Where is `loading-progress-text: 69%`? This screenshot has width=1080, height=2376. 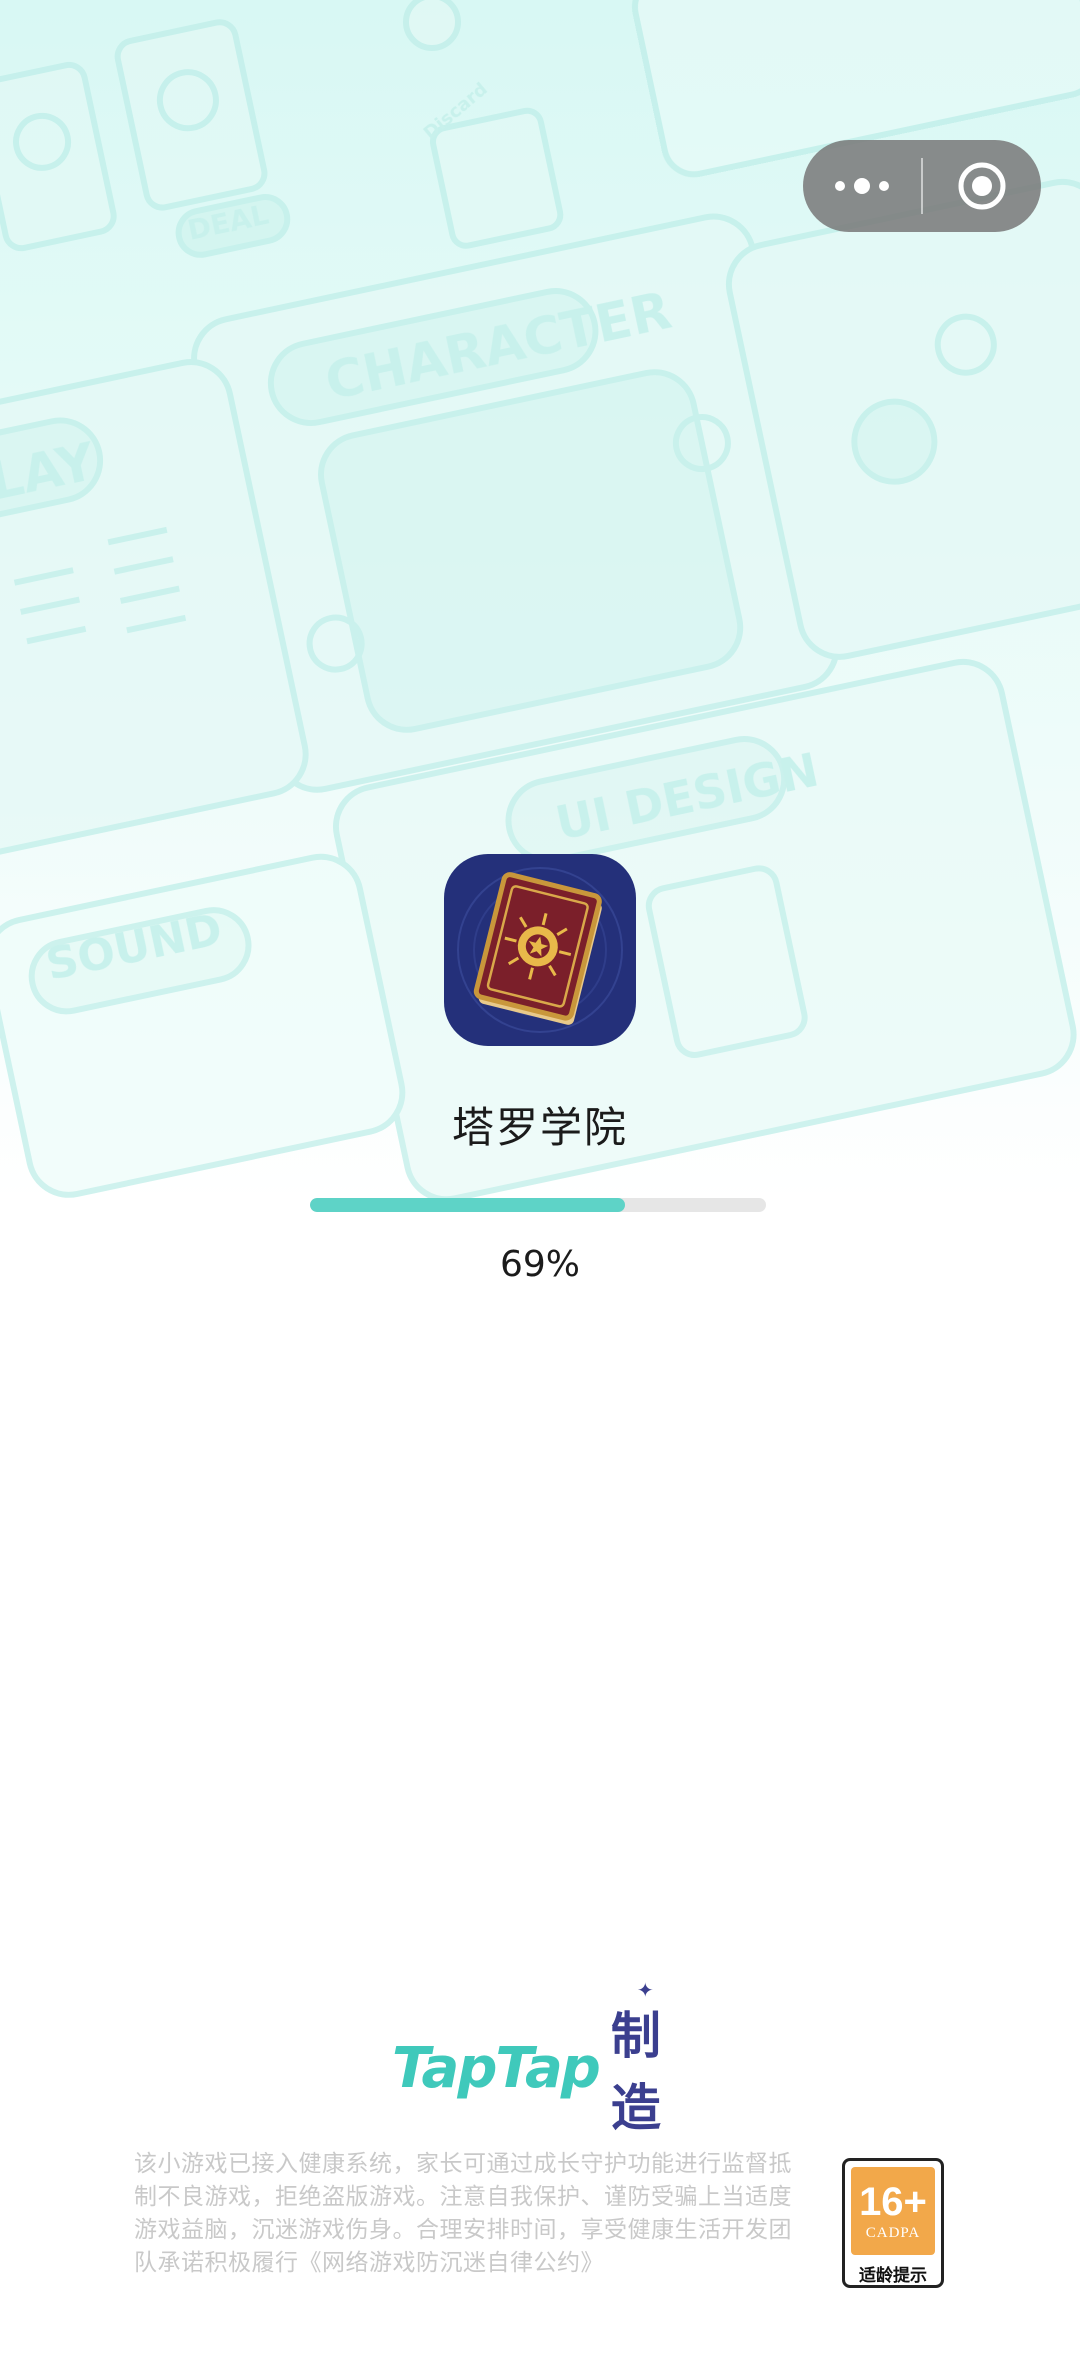 loading-progress-text: 69% is located at coordinates (539, 1264).